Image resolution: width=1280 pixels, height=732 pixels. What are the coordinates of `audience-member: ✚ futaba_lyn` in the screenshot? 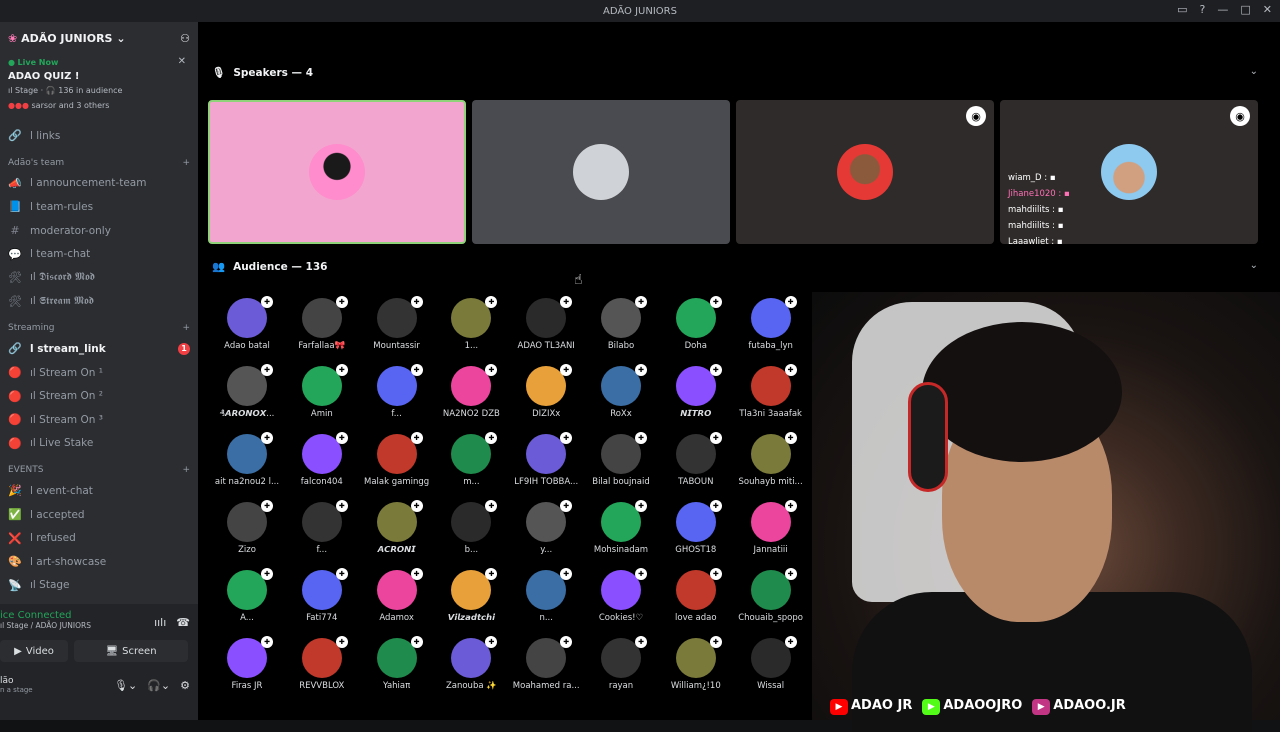 It's located at (771, 323).